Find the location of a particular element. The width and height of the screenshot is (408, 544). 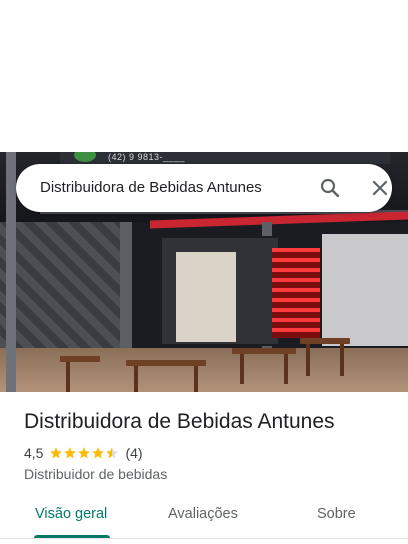

rating-stars is located at coordinates (84, 453).